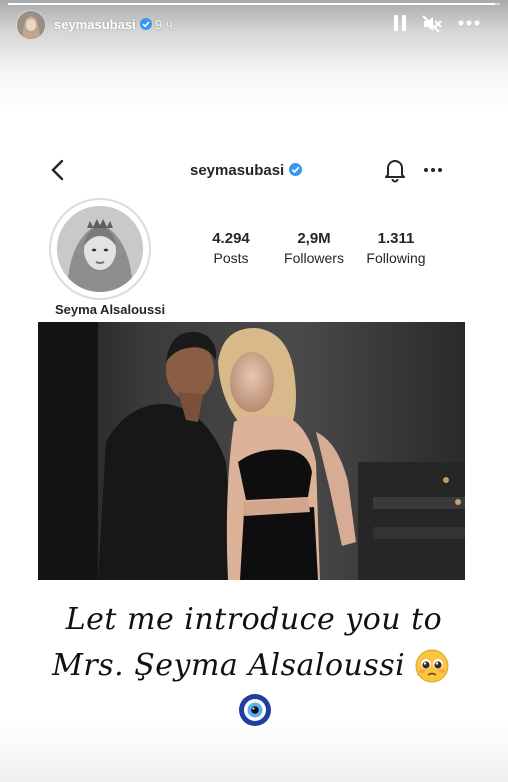 Image resolution: width=508 pixels, height=782 pixels. Describe the element at coordinates (433, 170) in the screenshot. I see `more-options-icon` at that location.